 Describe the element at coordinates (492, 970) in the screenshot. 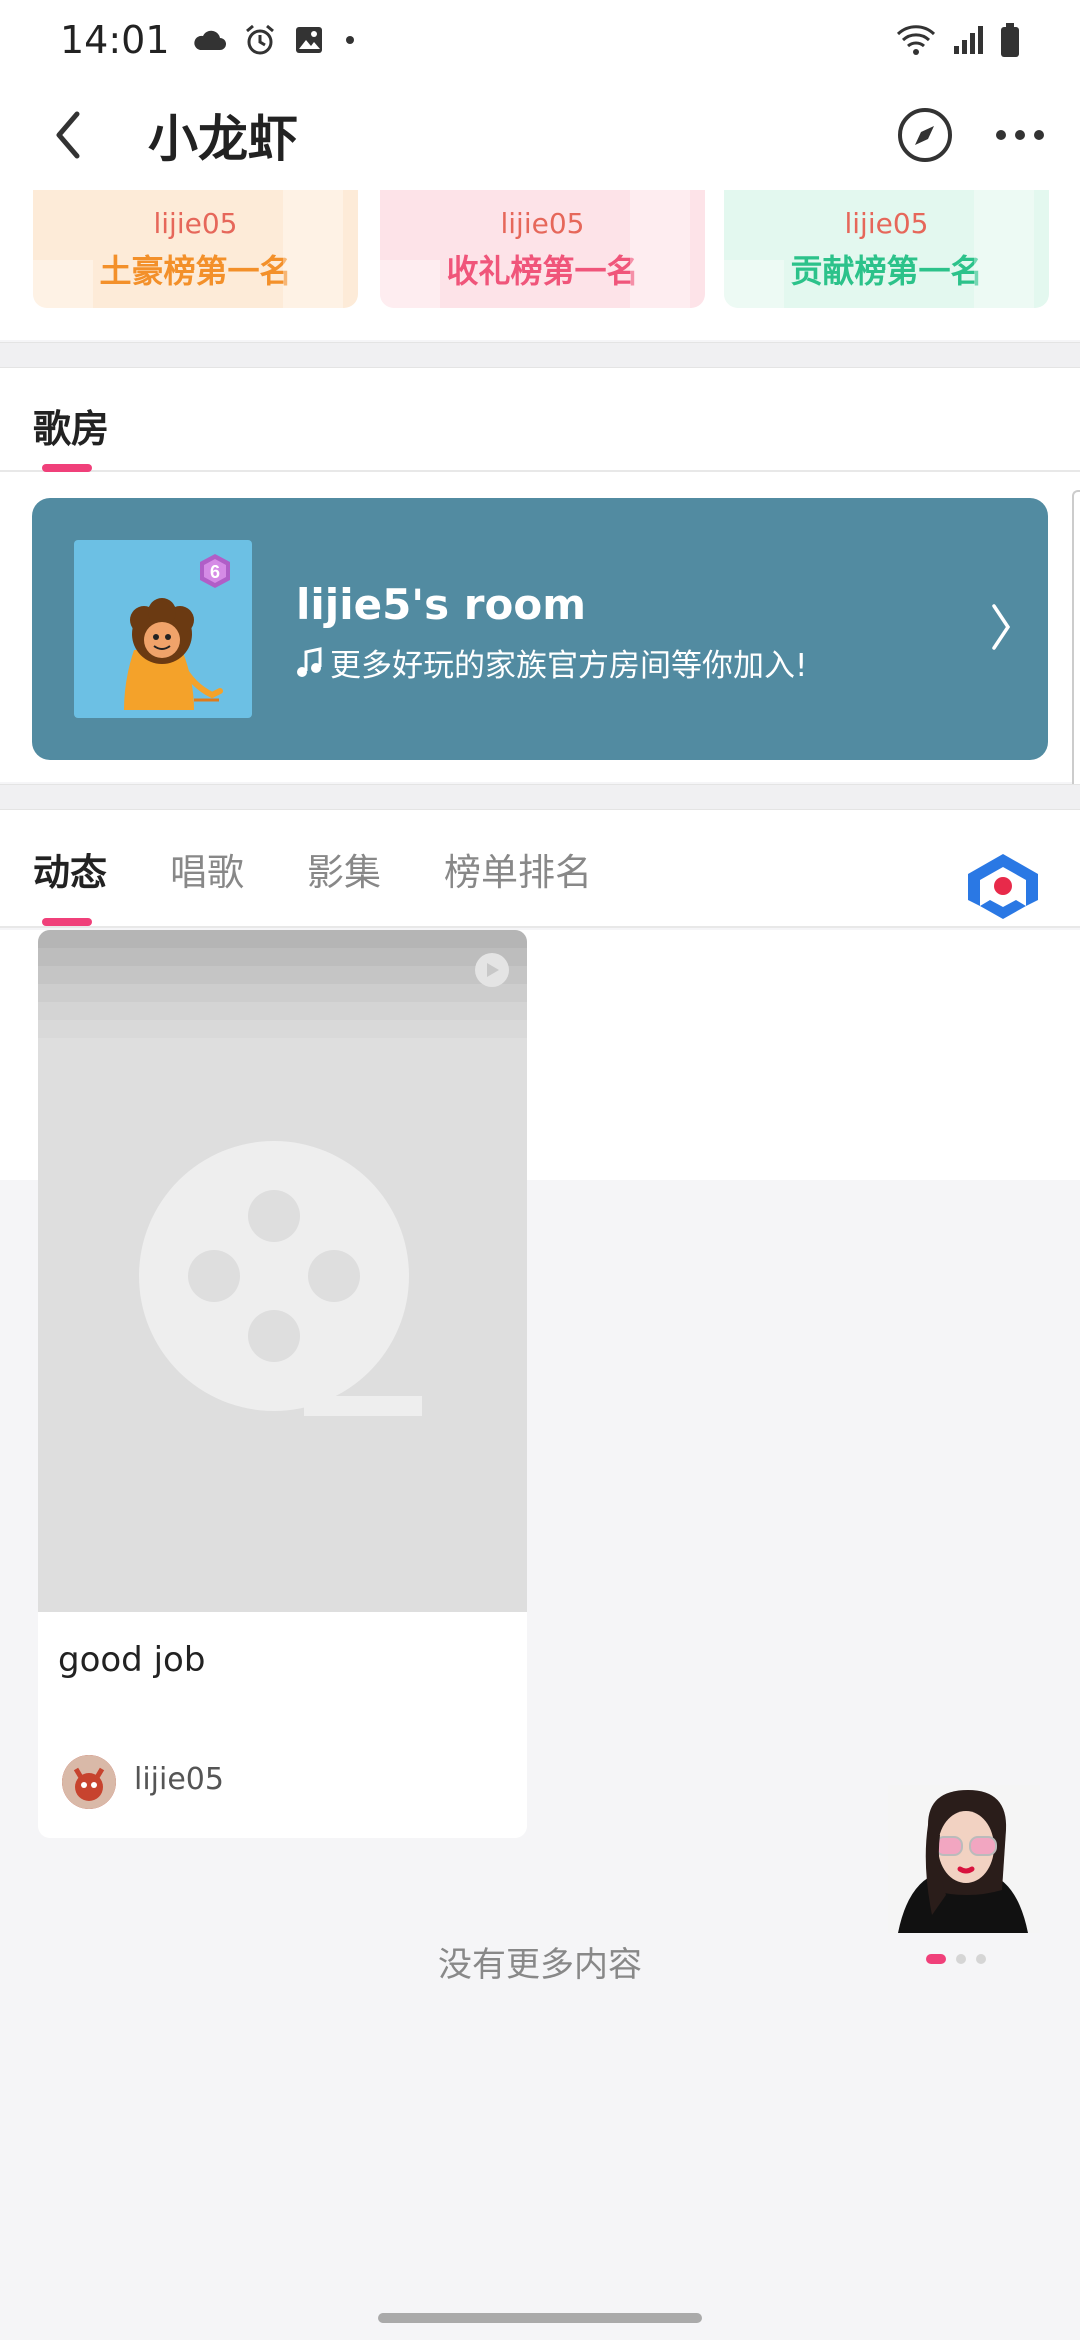

I see `video-indicator-icon` at that location.